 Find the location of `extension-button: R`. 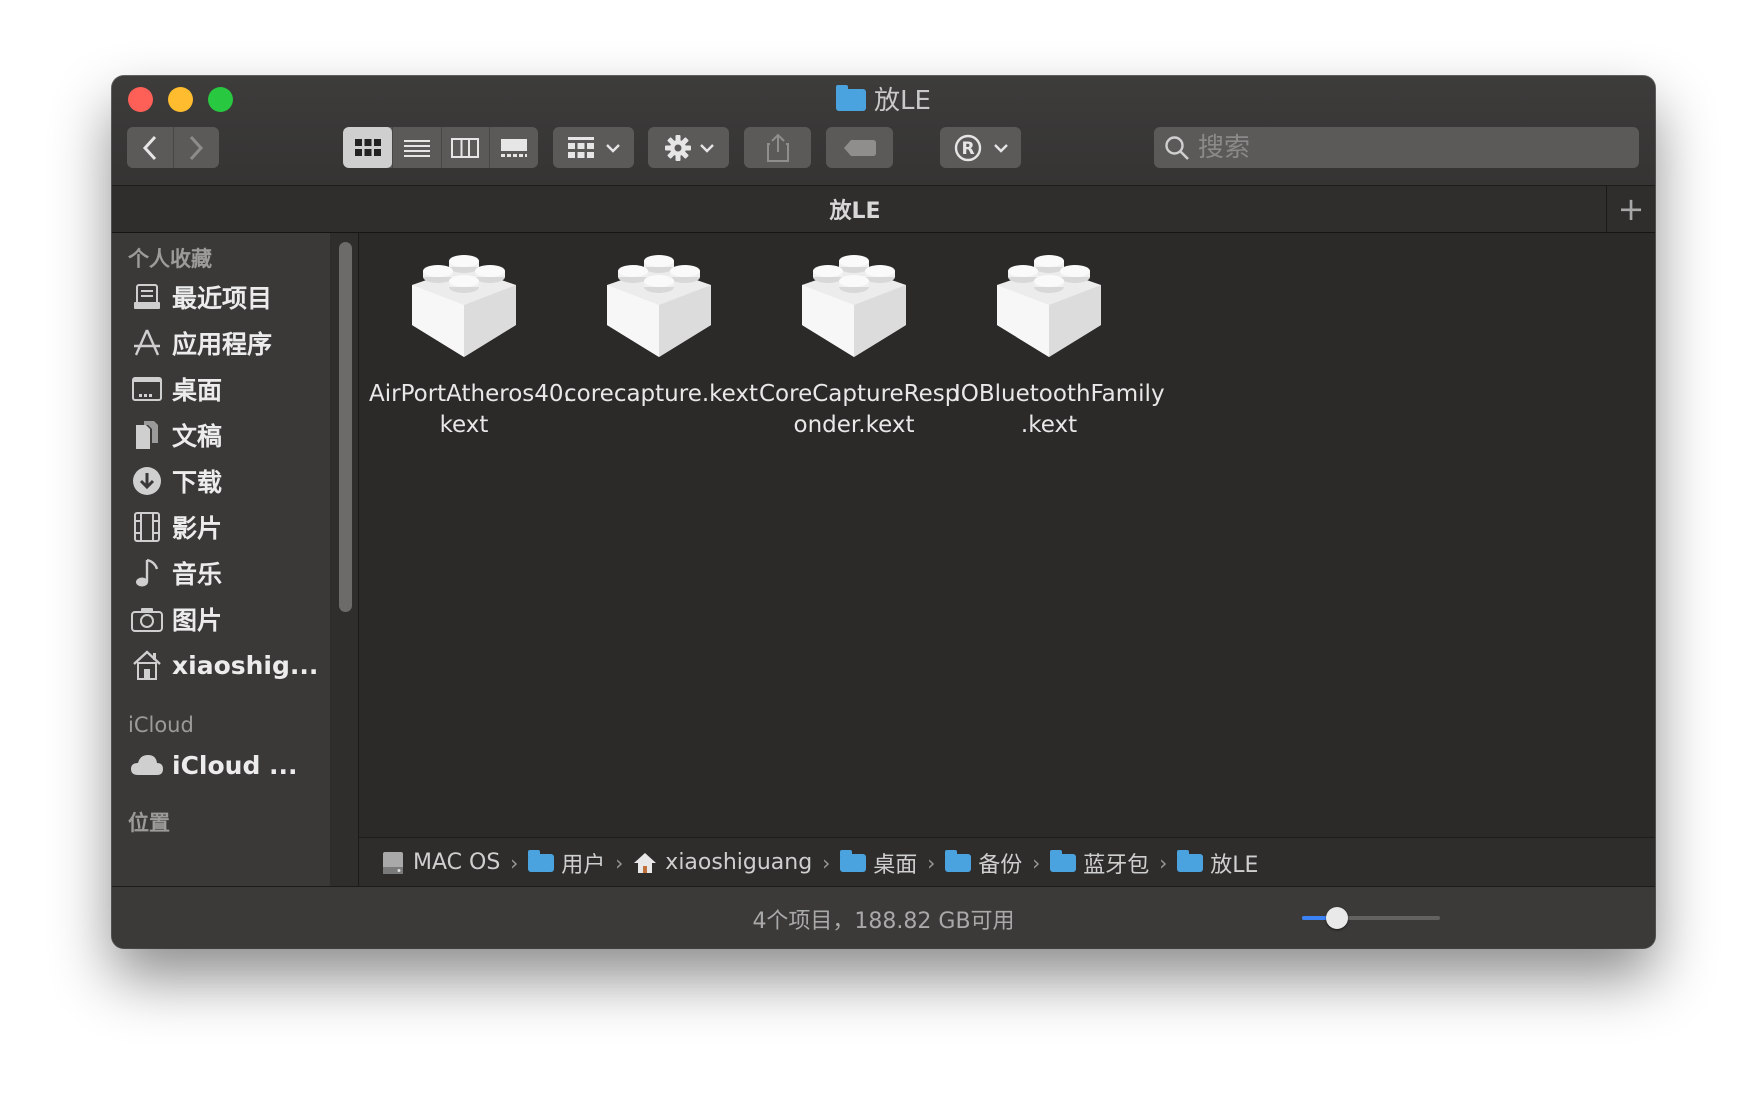

extension-button: R is located at coordinates (980, 147).